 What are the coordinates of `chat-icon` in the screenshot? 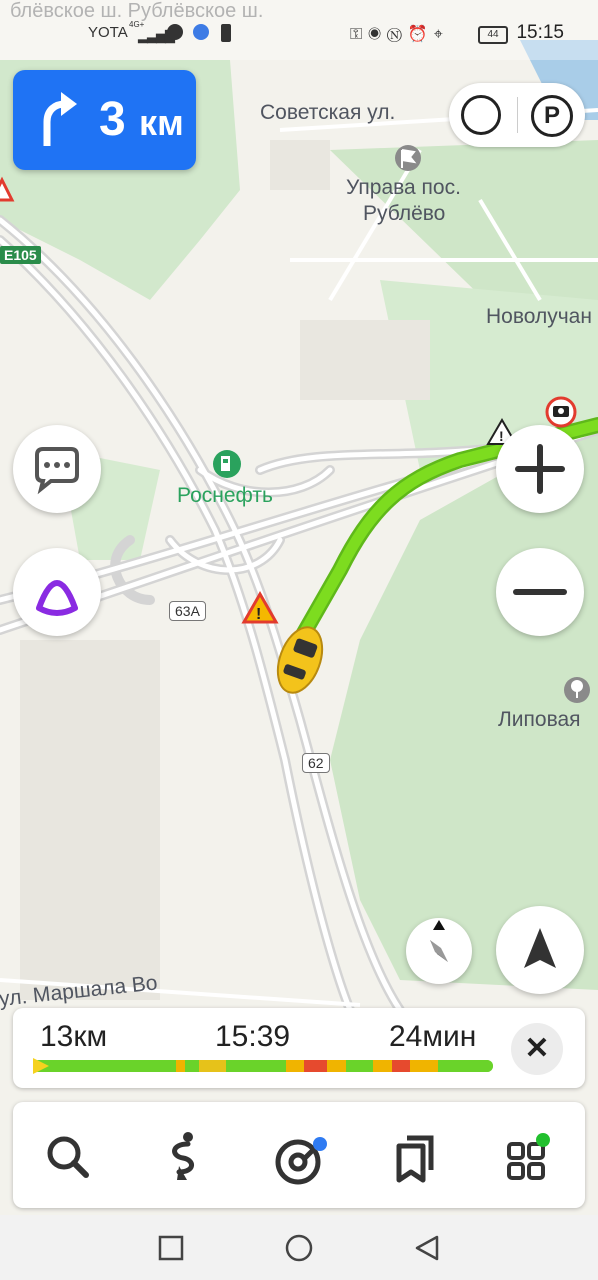 It's located at (57, 471).